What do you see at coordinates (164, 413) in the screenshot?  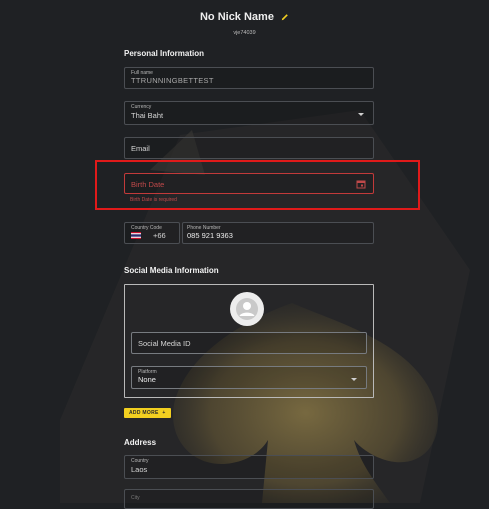 I see `plus-icon: +` at bounding box center [164, 413].